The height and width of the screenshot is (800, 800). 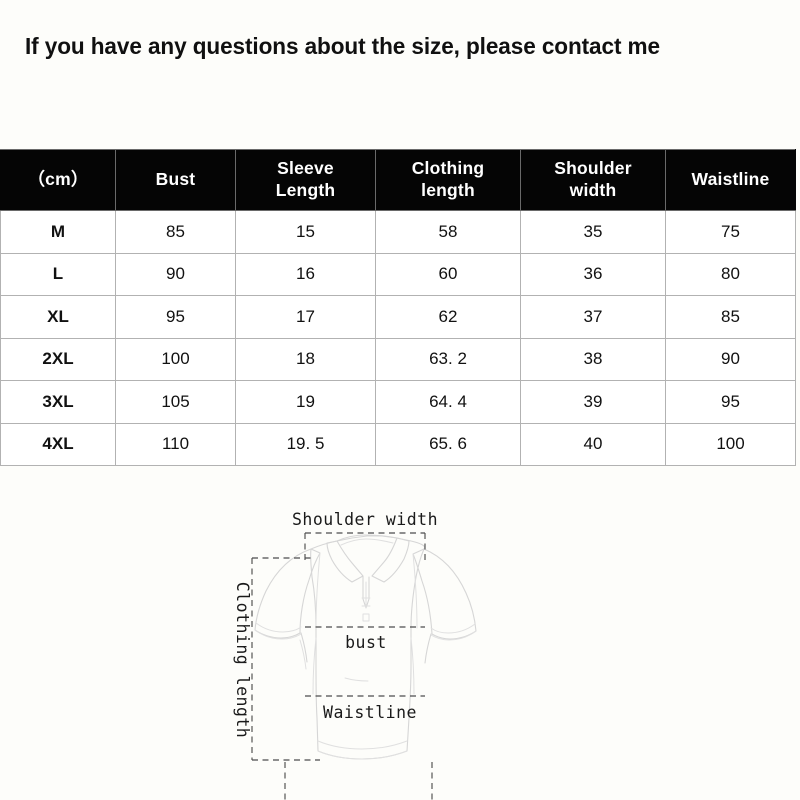 I want to click on column-header-clothing-length-line1: Clothing, so click(x=448, y=168).